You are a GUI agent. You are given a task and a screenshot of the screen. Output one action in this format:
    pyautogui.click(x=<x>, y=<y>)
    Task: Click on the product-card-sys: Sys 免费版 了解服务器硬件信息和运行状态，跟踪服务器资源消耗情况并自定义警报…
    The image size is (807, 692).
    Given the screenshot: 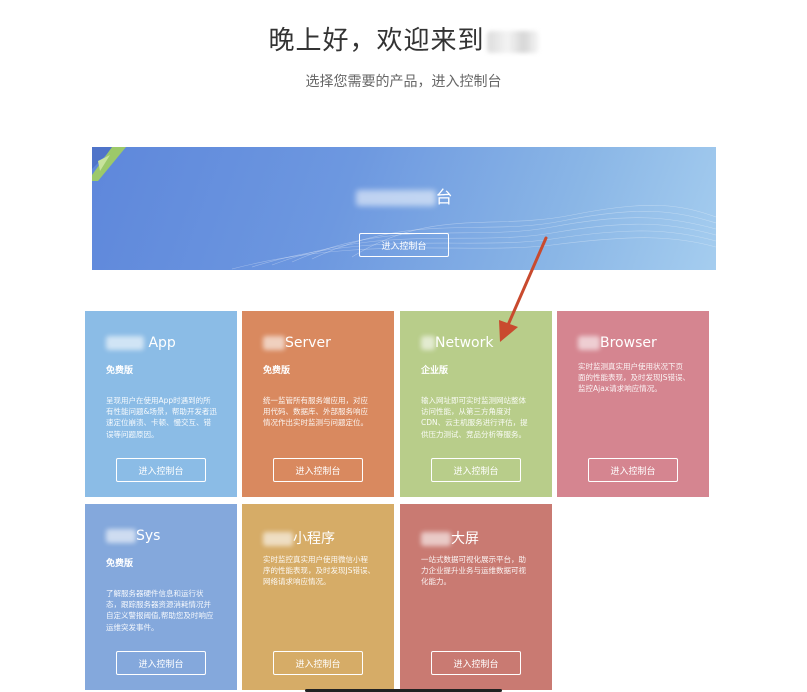 What is the action you would take?
    pyautogui.click(x=161, y=597)
    